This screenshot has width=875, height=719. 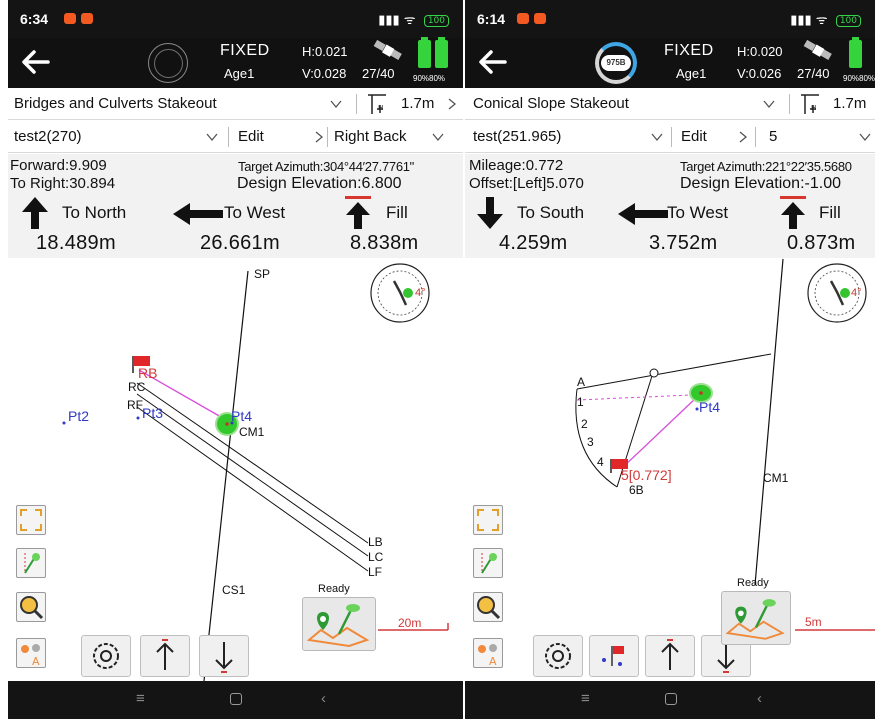 I want to click on expand-icon, so click(x=488, y=520).